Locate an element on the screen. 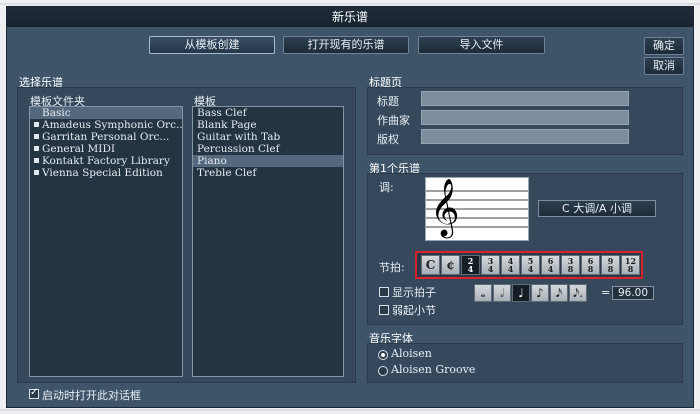  note-value-button: 𝅘𝅥𝅯. is located at coordinates (578, 293).